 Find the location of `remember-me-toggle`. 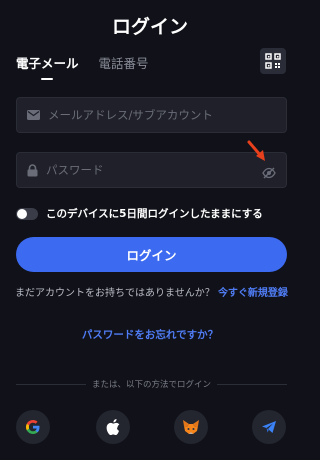

remember-me-toggle is located at coordinates (27, 213).